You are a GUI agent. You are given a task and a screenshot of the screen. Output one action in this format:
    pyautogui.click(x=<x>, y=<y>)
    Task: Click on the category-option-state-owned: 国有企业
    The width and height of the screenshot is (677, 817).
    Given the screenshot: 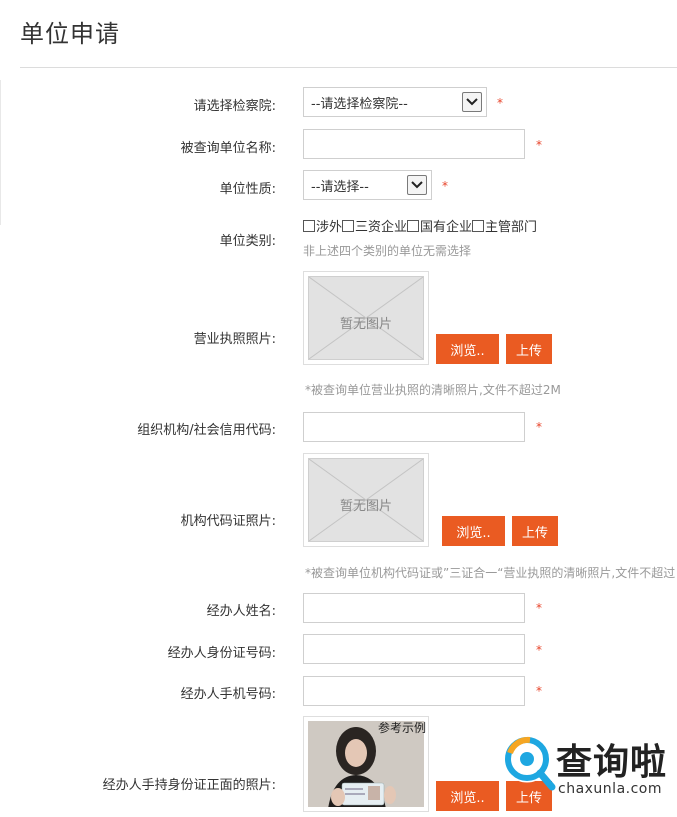 What is the action you would take?
    pyautogui.click(x=439, y=225)
    